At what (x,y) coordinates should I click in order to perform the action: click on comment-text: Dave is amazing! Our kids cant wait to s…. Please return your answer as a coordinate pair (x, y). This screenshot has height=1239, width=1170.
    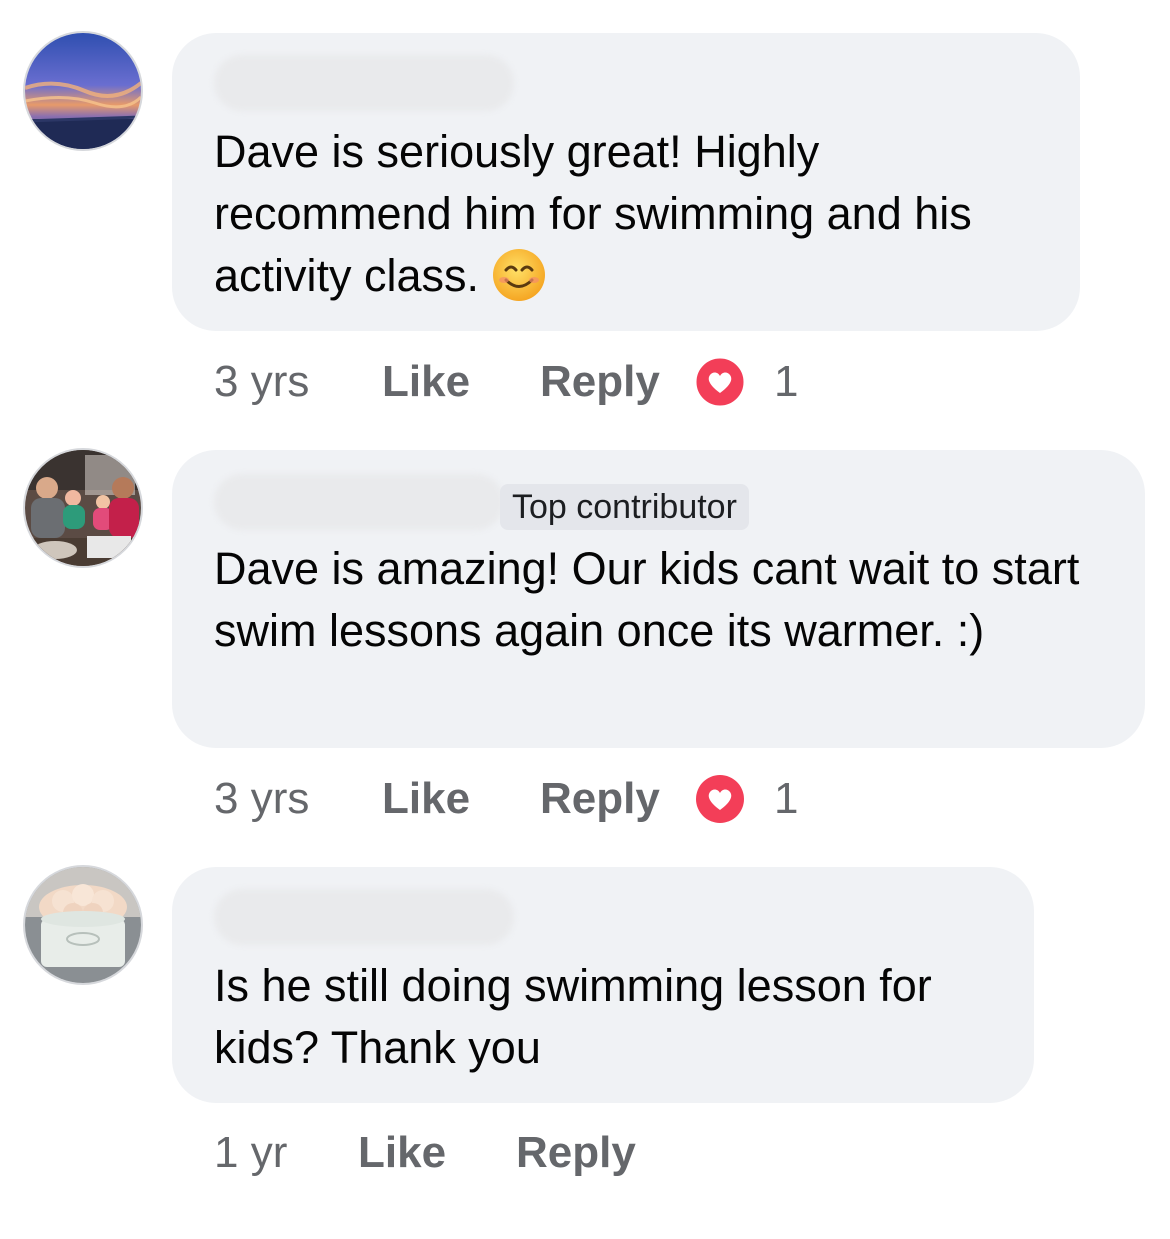
    Looking at the image, I should click on (647, 599).